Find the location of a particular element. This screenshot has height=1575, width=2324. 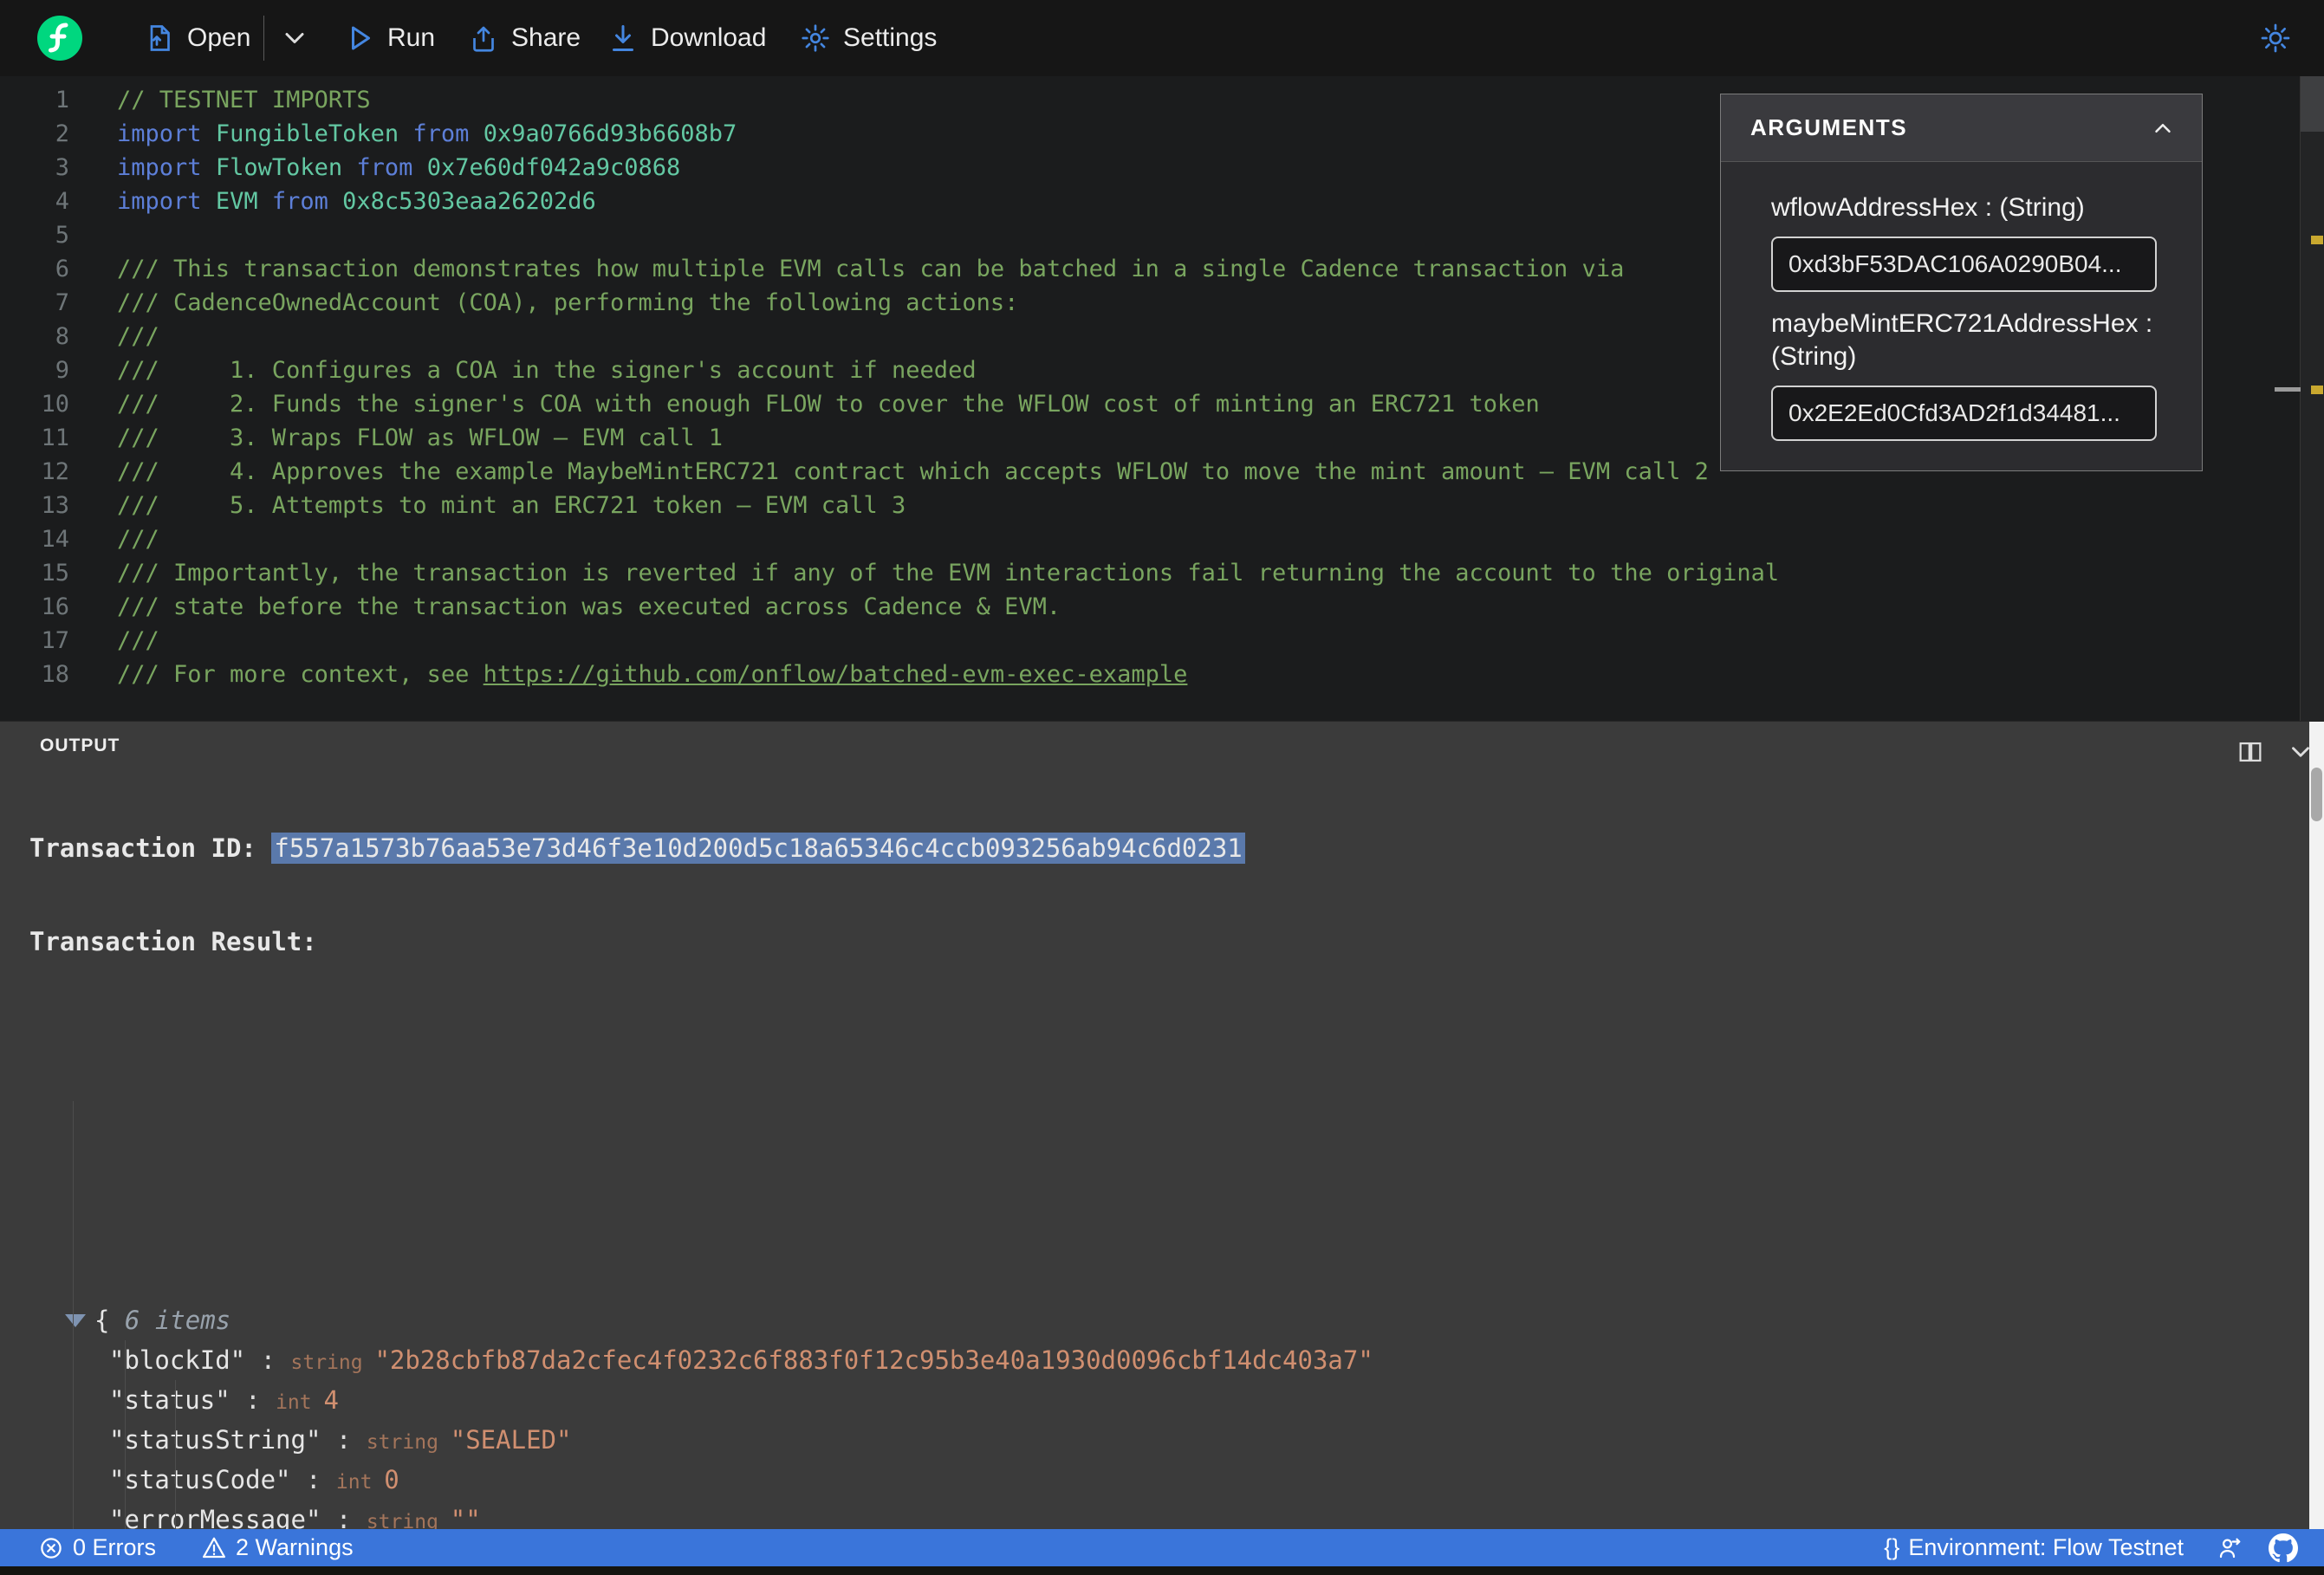

error-icon is located at coordinates (51, 1548).